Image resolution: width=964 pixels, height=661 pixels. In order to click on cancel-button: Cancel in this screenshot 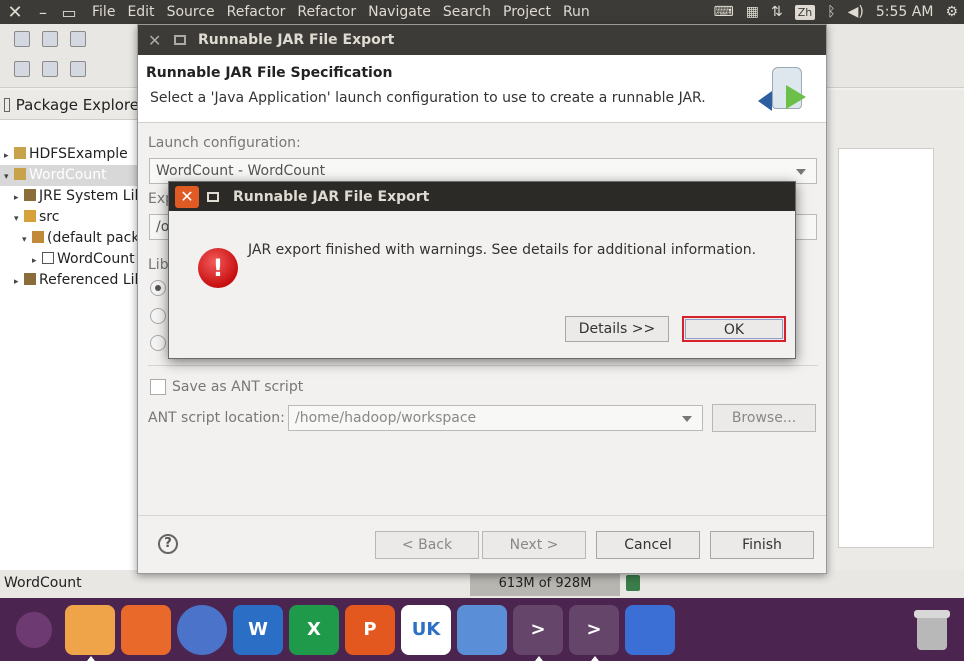, I will do `click(648, 545)`.